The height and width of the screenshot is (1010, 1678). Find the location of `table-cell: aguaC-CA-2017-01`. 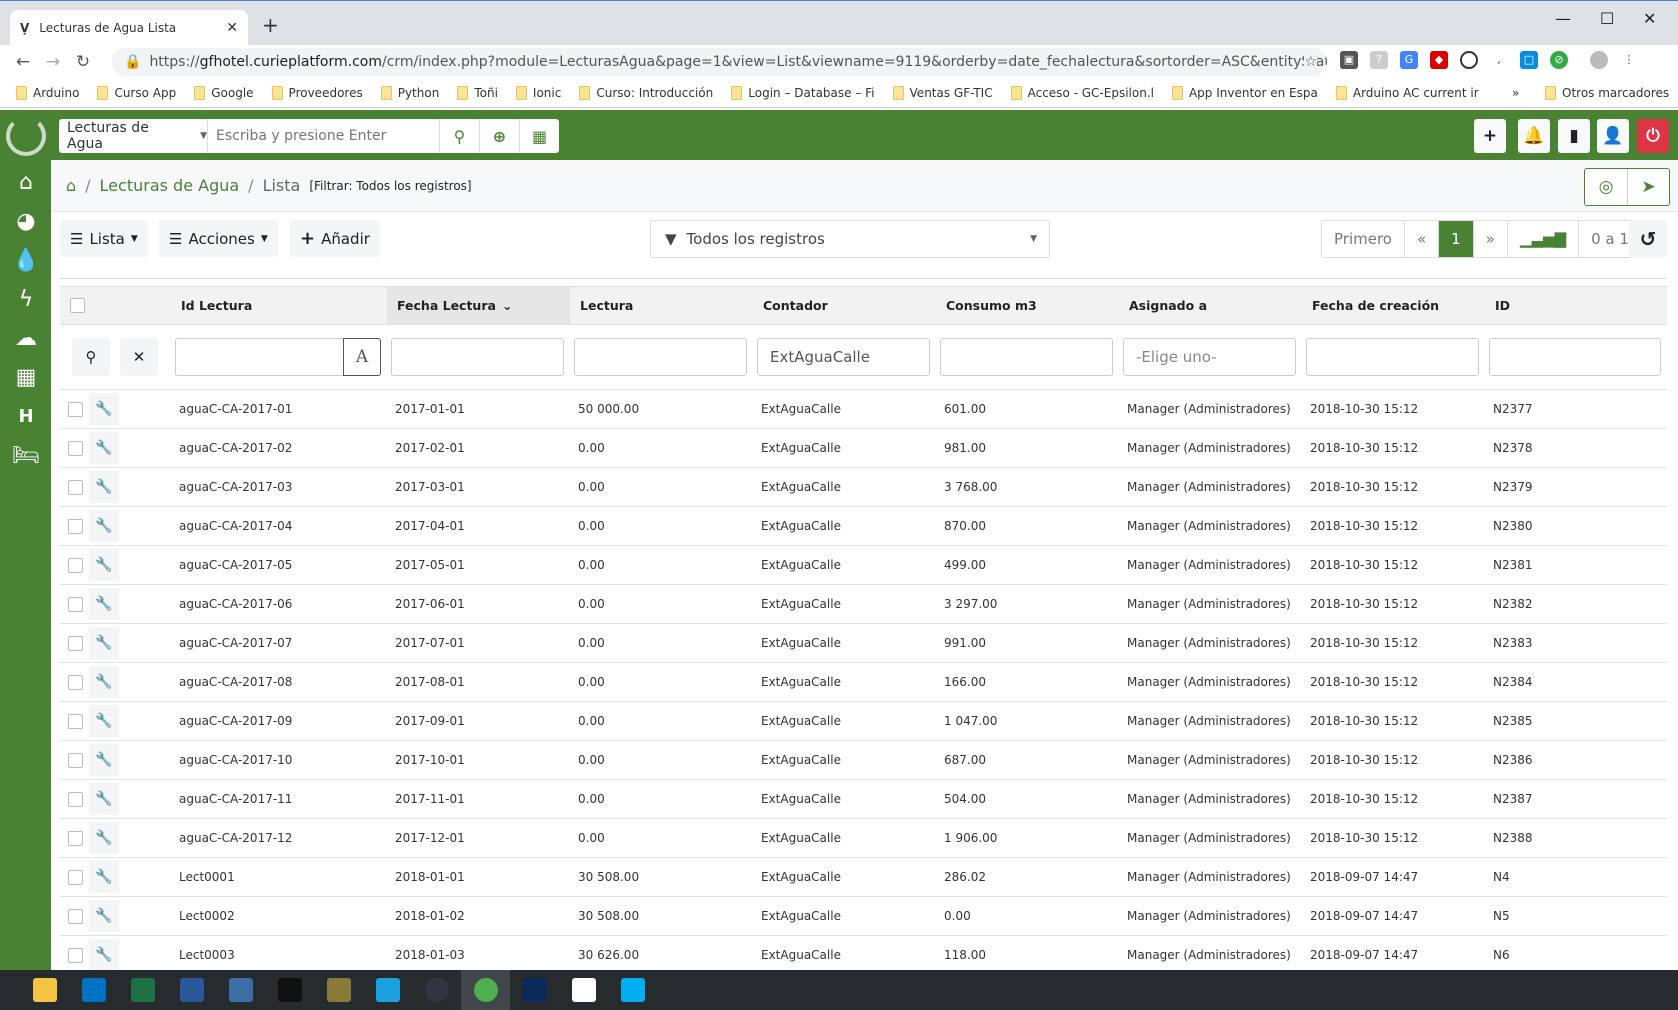

table-cell: aguaC-CA-2017-01 is located at coordinates (279, 409).